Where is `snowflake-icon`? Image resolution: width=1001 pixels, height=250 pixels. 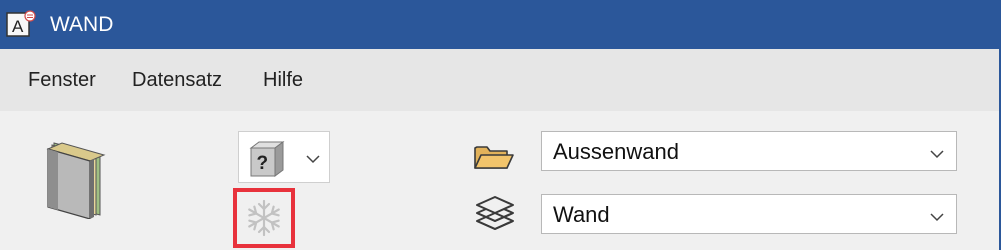
snowflake-icon is located at coordinates (264, 218).